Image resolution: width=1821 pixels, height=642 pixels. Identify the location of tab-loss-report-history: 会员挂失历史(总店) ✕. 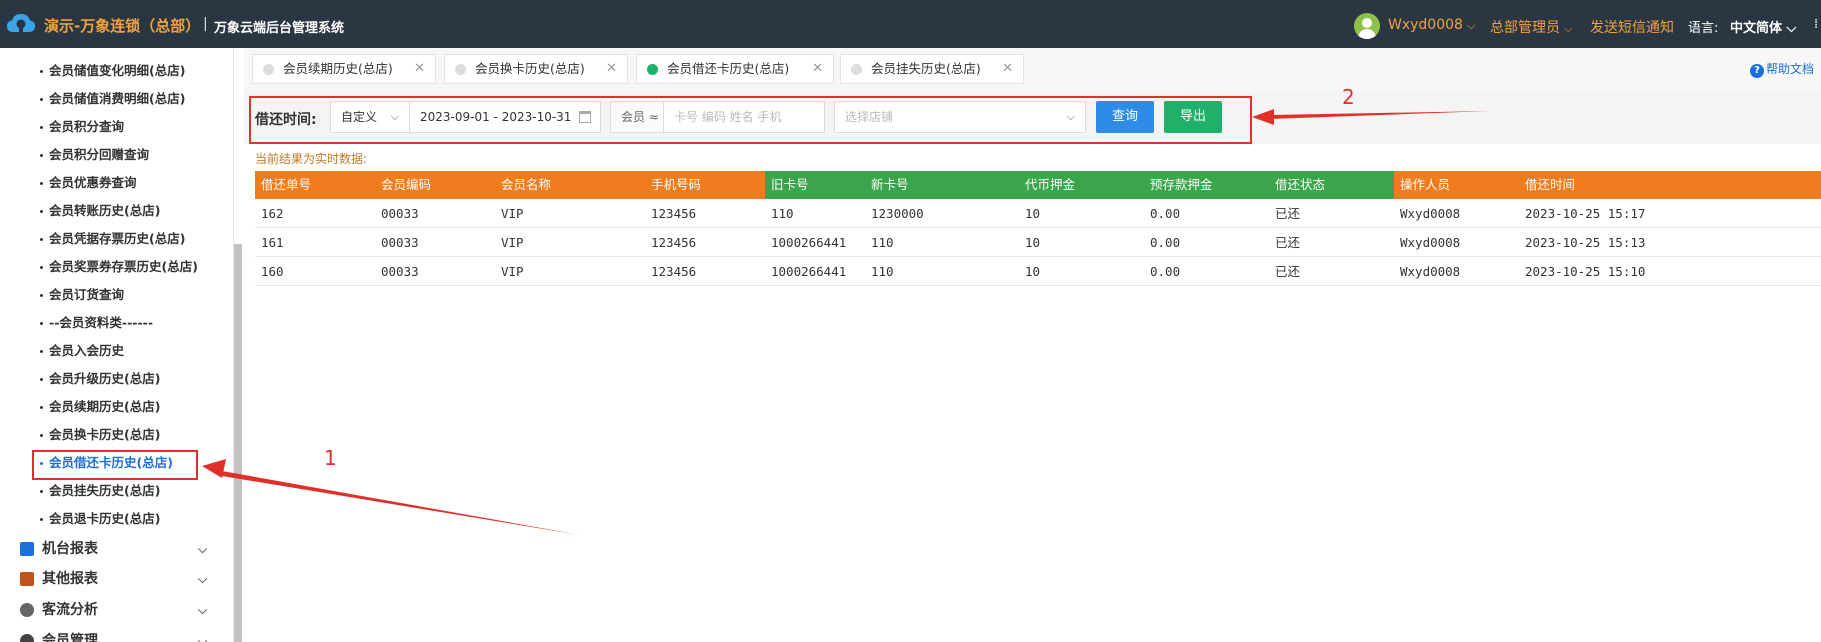
(932, 69).